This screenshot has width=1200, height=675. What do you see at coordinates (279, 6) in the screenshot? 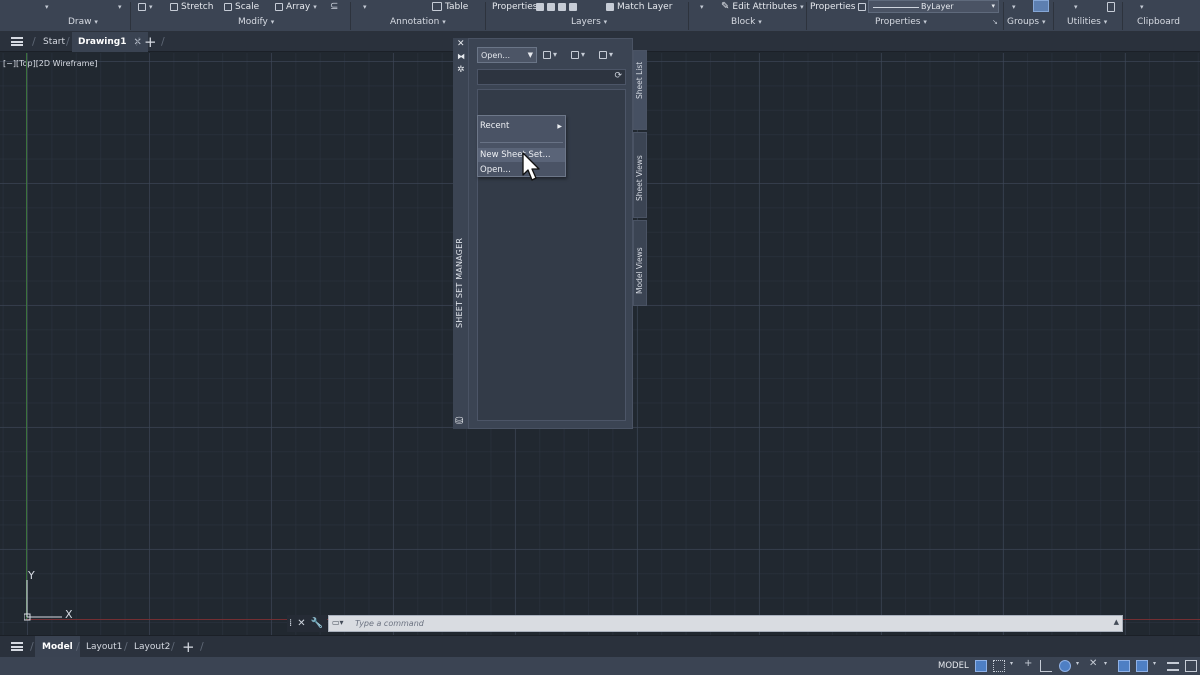
I see `array-icon` at bounding box center [279, 6].